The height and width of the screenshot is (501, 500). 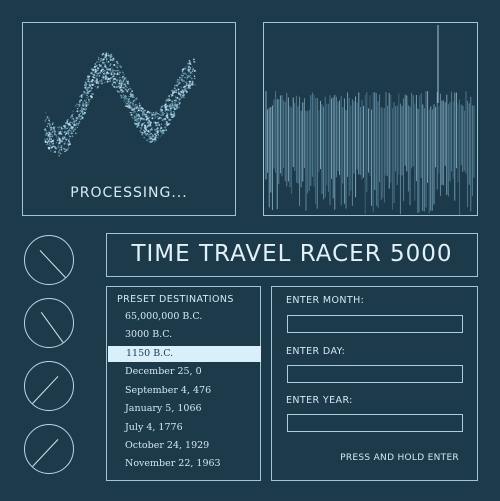 What do you see at coordinates (183, 446) in the screenshot?
I see `preset-item-oct-24-1929: October 24, 1929` at bounding box center [183, 446].